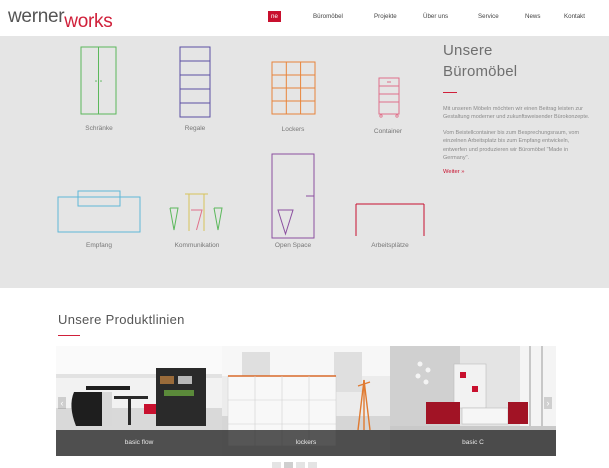 The width and height of the screenshot is (609, 468). What do you see at coordinates (468, 50) in the screenshot?
I see `section-title-line1: Unsere` at bounding box center [468, 50].